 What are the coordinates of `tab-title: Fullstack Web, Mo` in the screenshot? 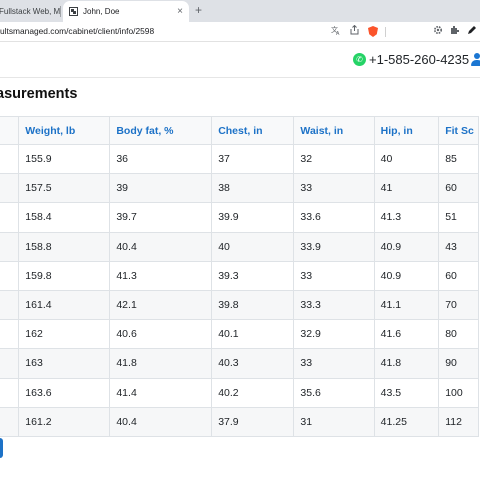 It's located at (30, 11).